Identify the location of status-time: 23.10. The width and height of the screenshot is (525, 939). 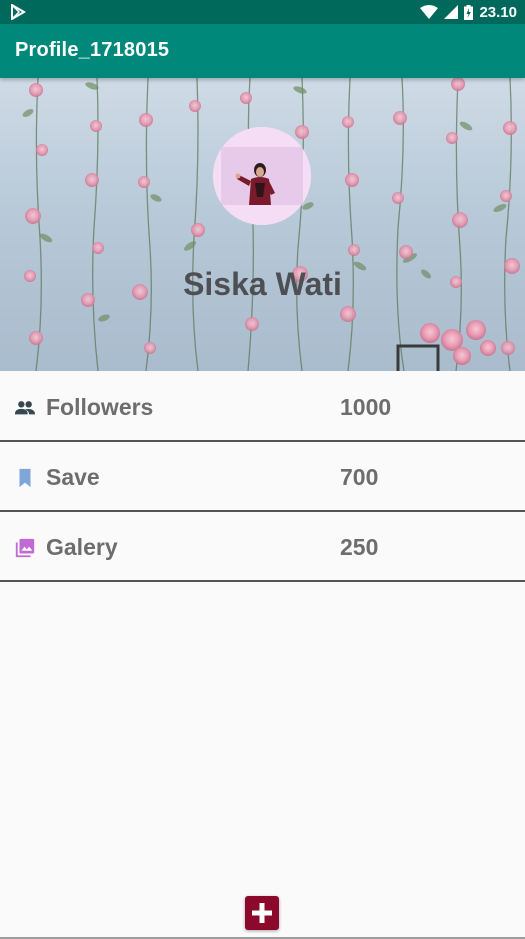
(498, 12).